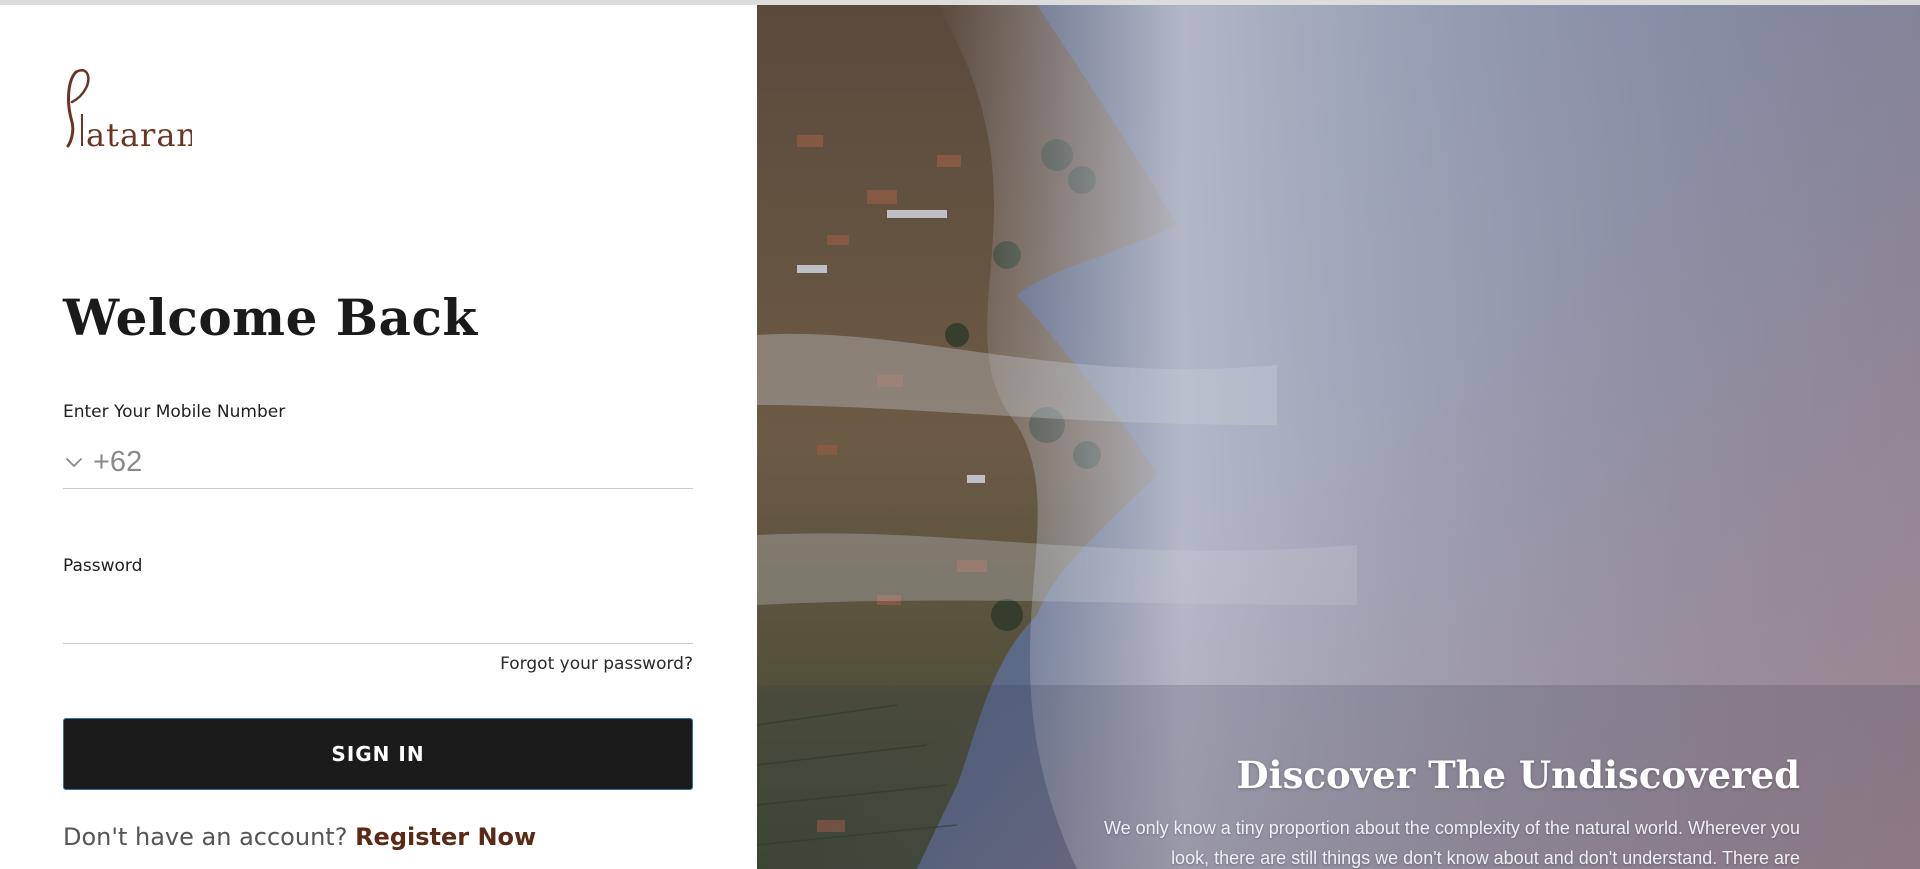 The width and height of the screenshot is (1920, 869). I want to click on svg-text: ataran, so click(139, 134).